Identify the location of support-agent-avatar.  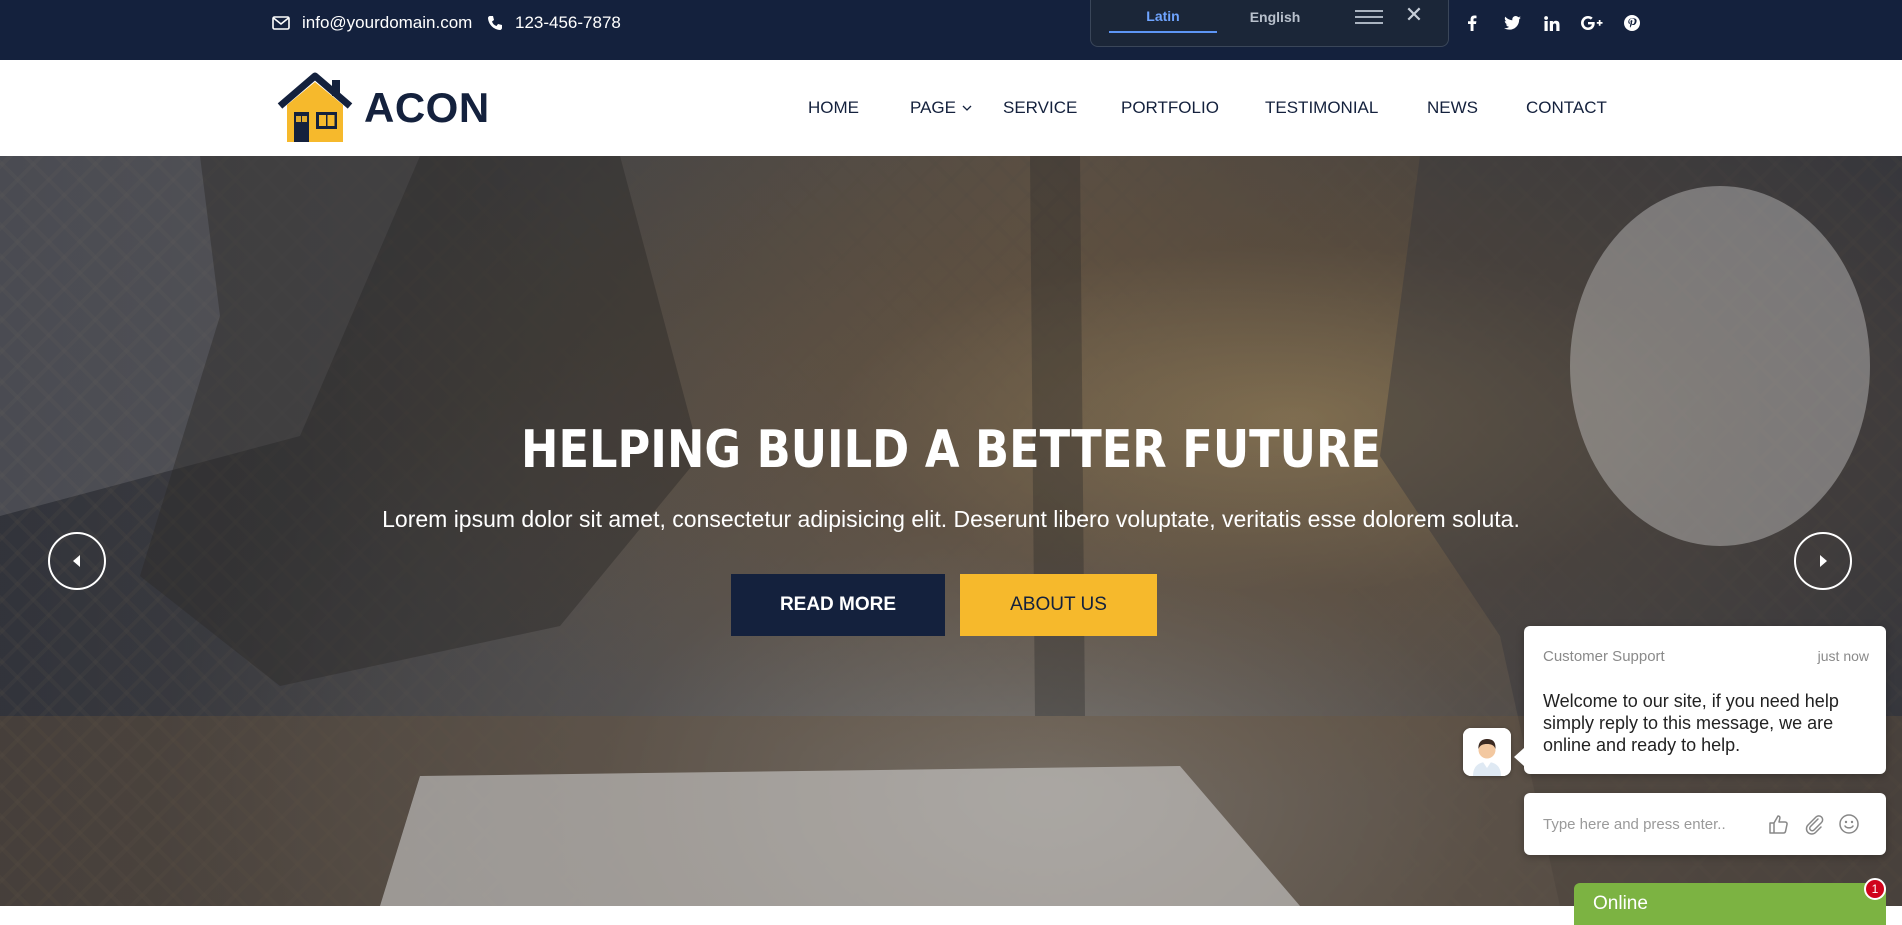
(1487, 752).